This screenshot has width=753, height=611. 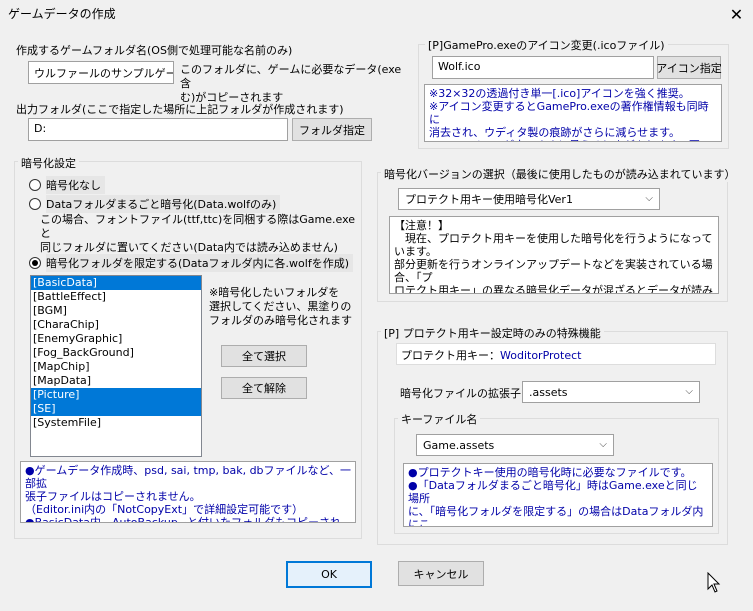 I want to click on encryption-group-label: 暗号化設定, so click(x=48, y=163).